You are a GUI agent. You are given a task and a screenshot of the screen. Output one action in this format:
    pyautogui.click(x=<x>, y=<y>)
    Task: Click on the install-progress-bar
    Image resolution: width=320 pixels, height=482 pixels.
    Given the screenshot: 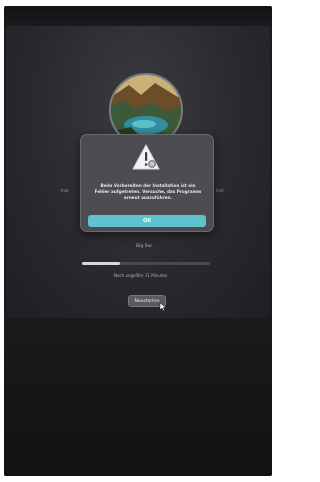 What is the action you would take?
    pyautogui.click(x=146, y=263)
    